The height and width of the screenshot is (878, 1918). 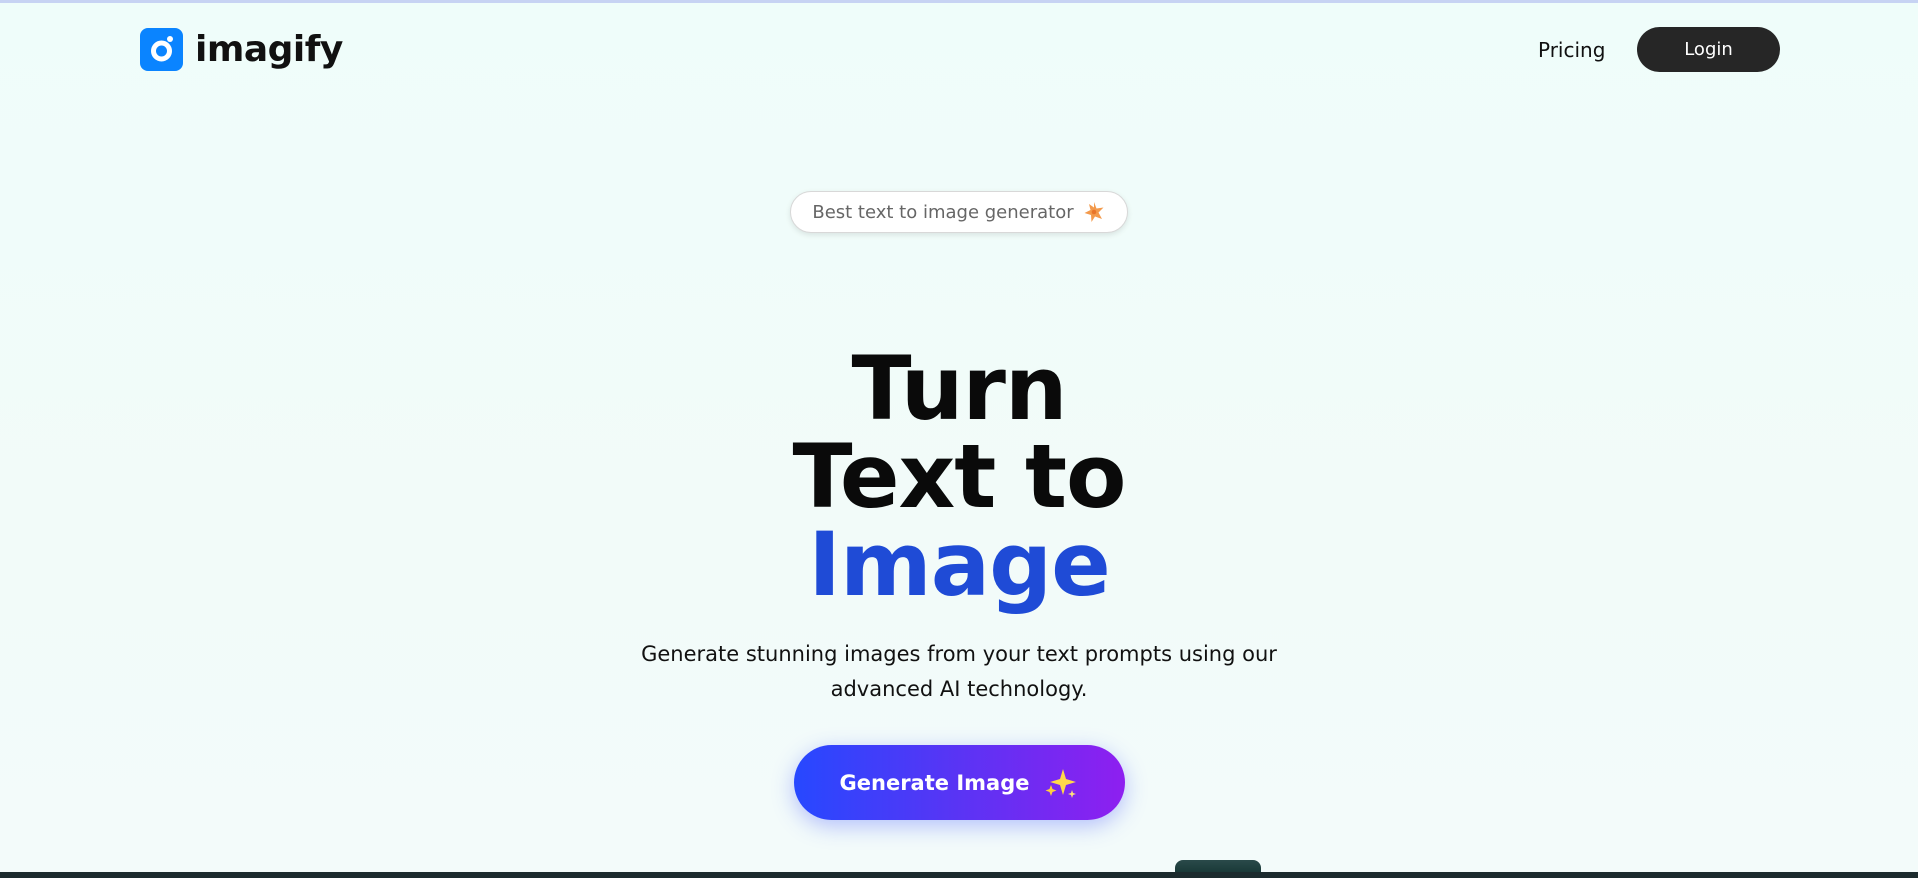 I want to click on hero-title-line-2: Text to, so click(x=959, y=476).